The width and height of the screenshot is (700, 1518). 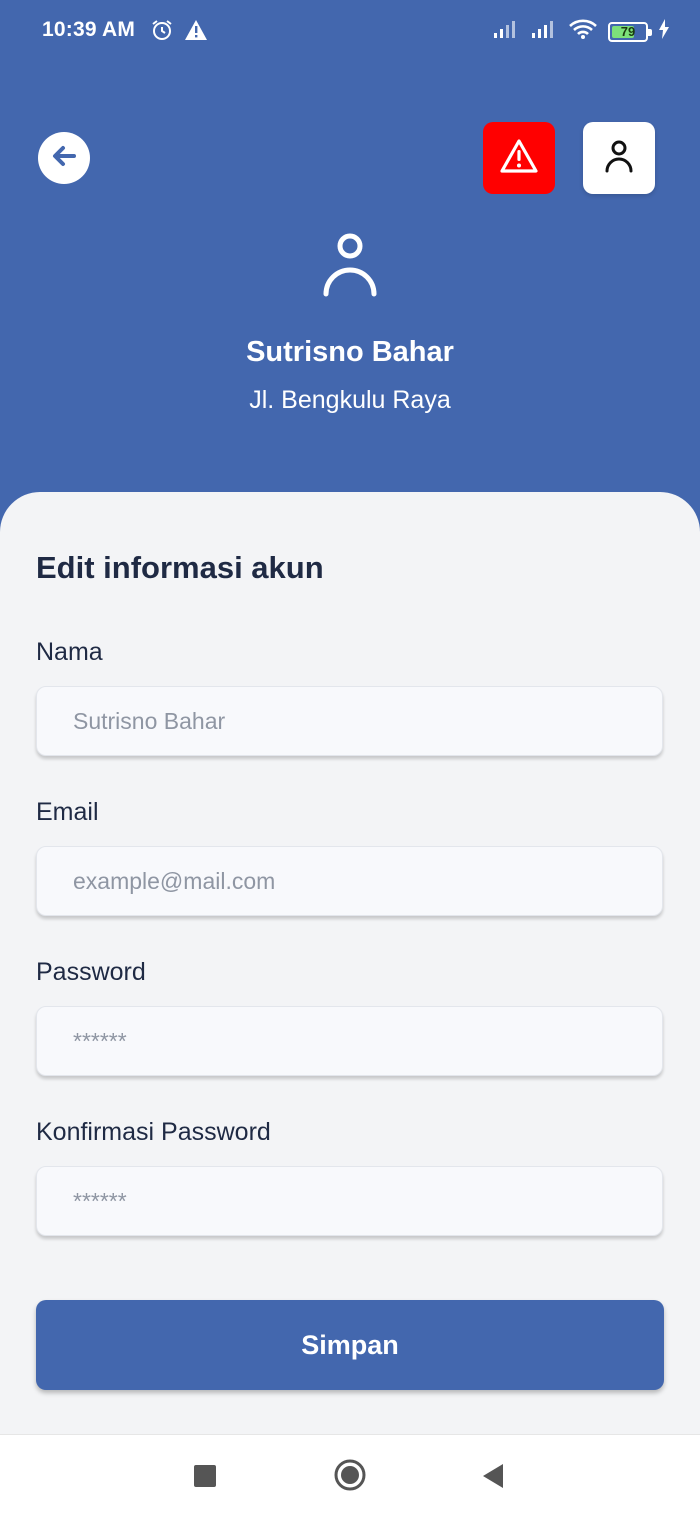 I want to click on user-name: Sutrisno Bahar, so click(x=350, y=352).